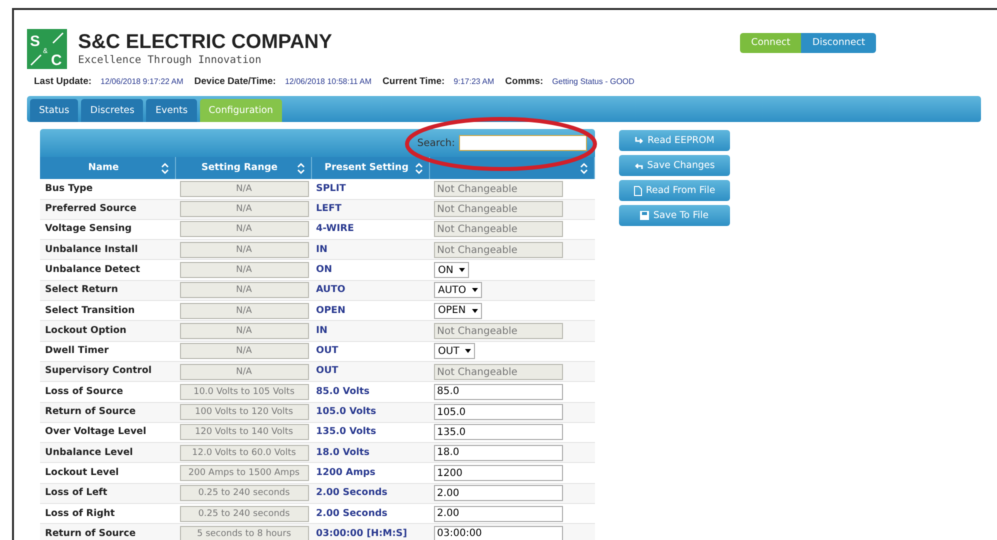 The image size is (997, 540). What do you see at coordinates (343, 391) in the screenshot?
I see `present-setting: 85.0 Volts` at bounding box center [343, 391].